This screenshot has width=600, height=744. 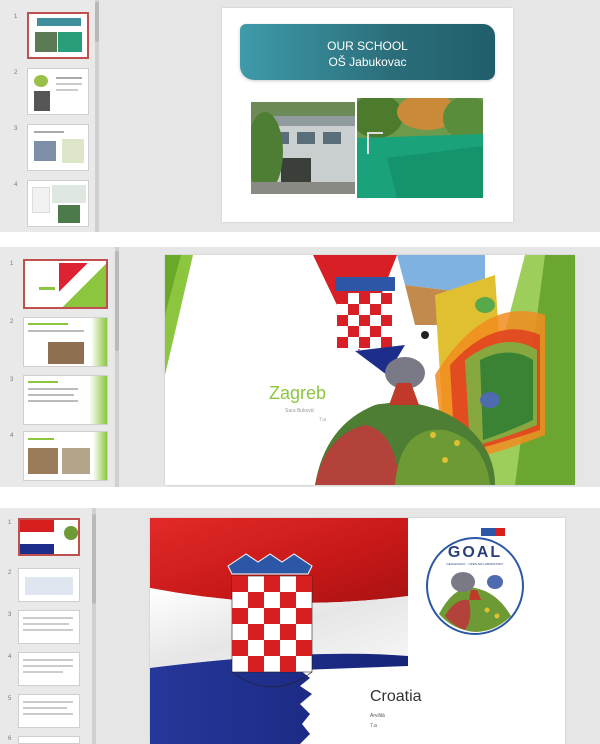 I want to click on goal-logo-subtext: GEOGRAPHY · OPEN AIR LABORATORY, so click(x=475, y=564).